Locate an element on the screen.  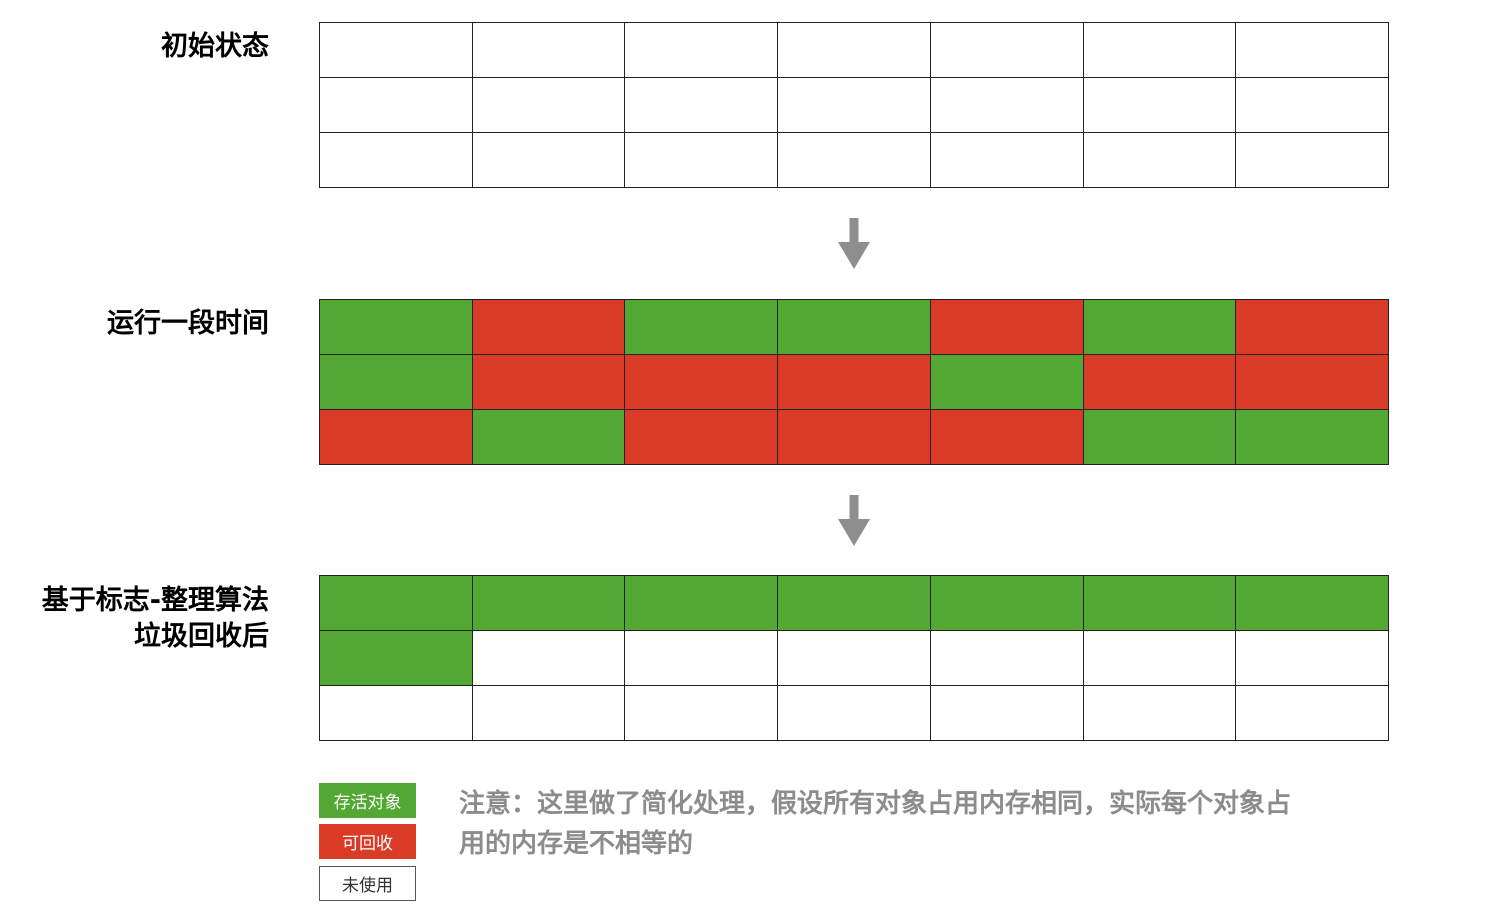
legend-label: 可回收 is located at coordinates (367, 844).